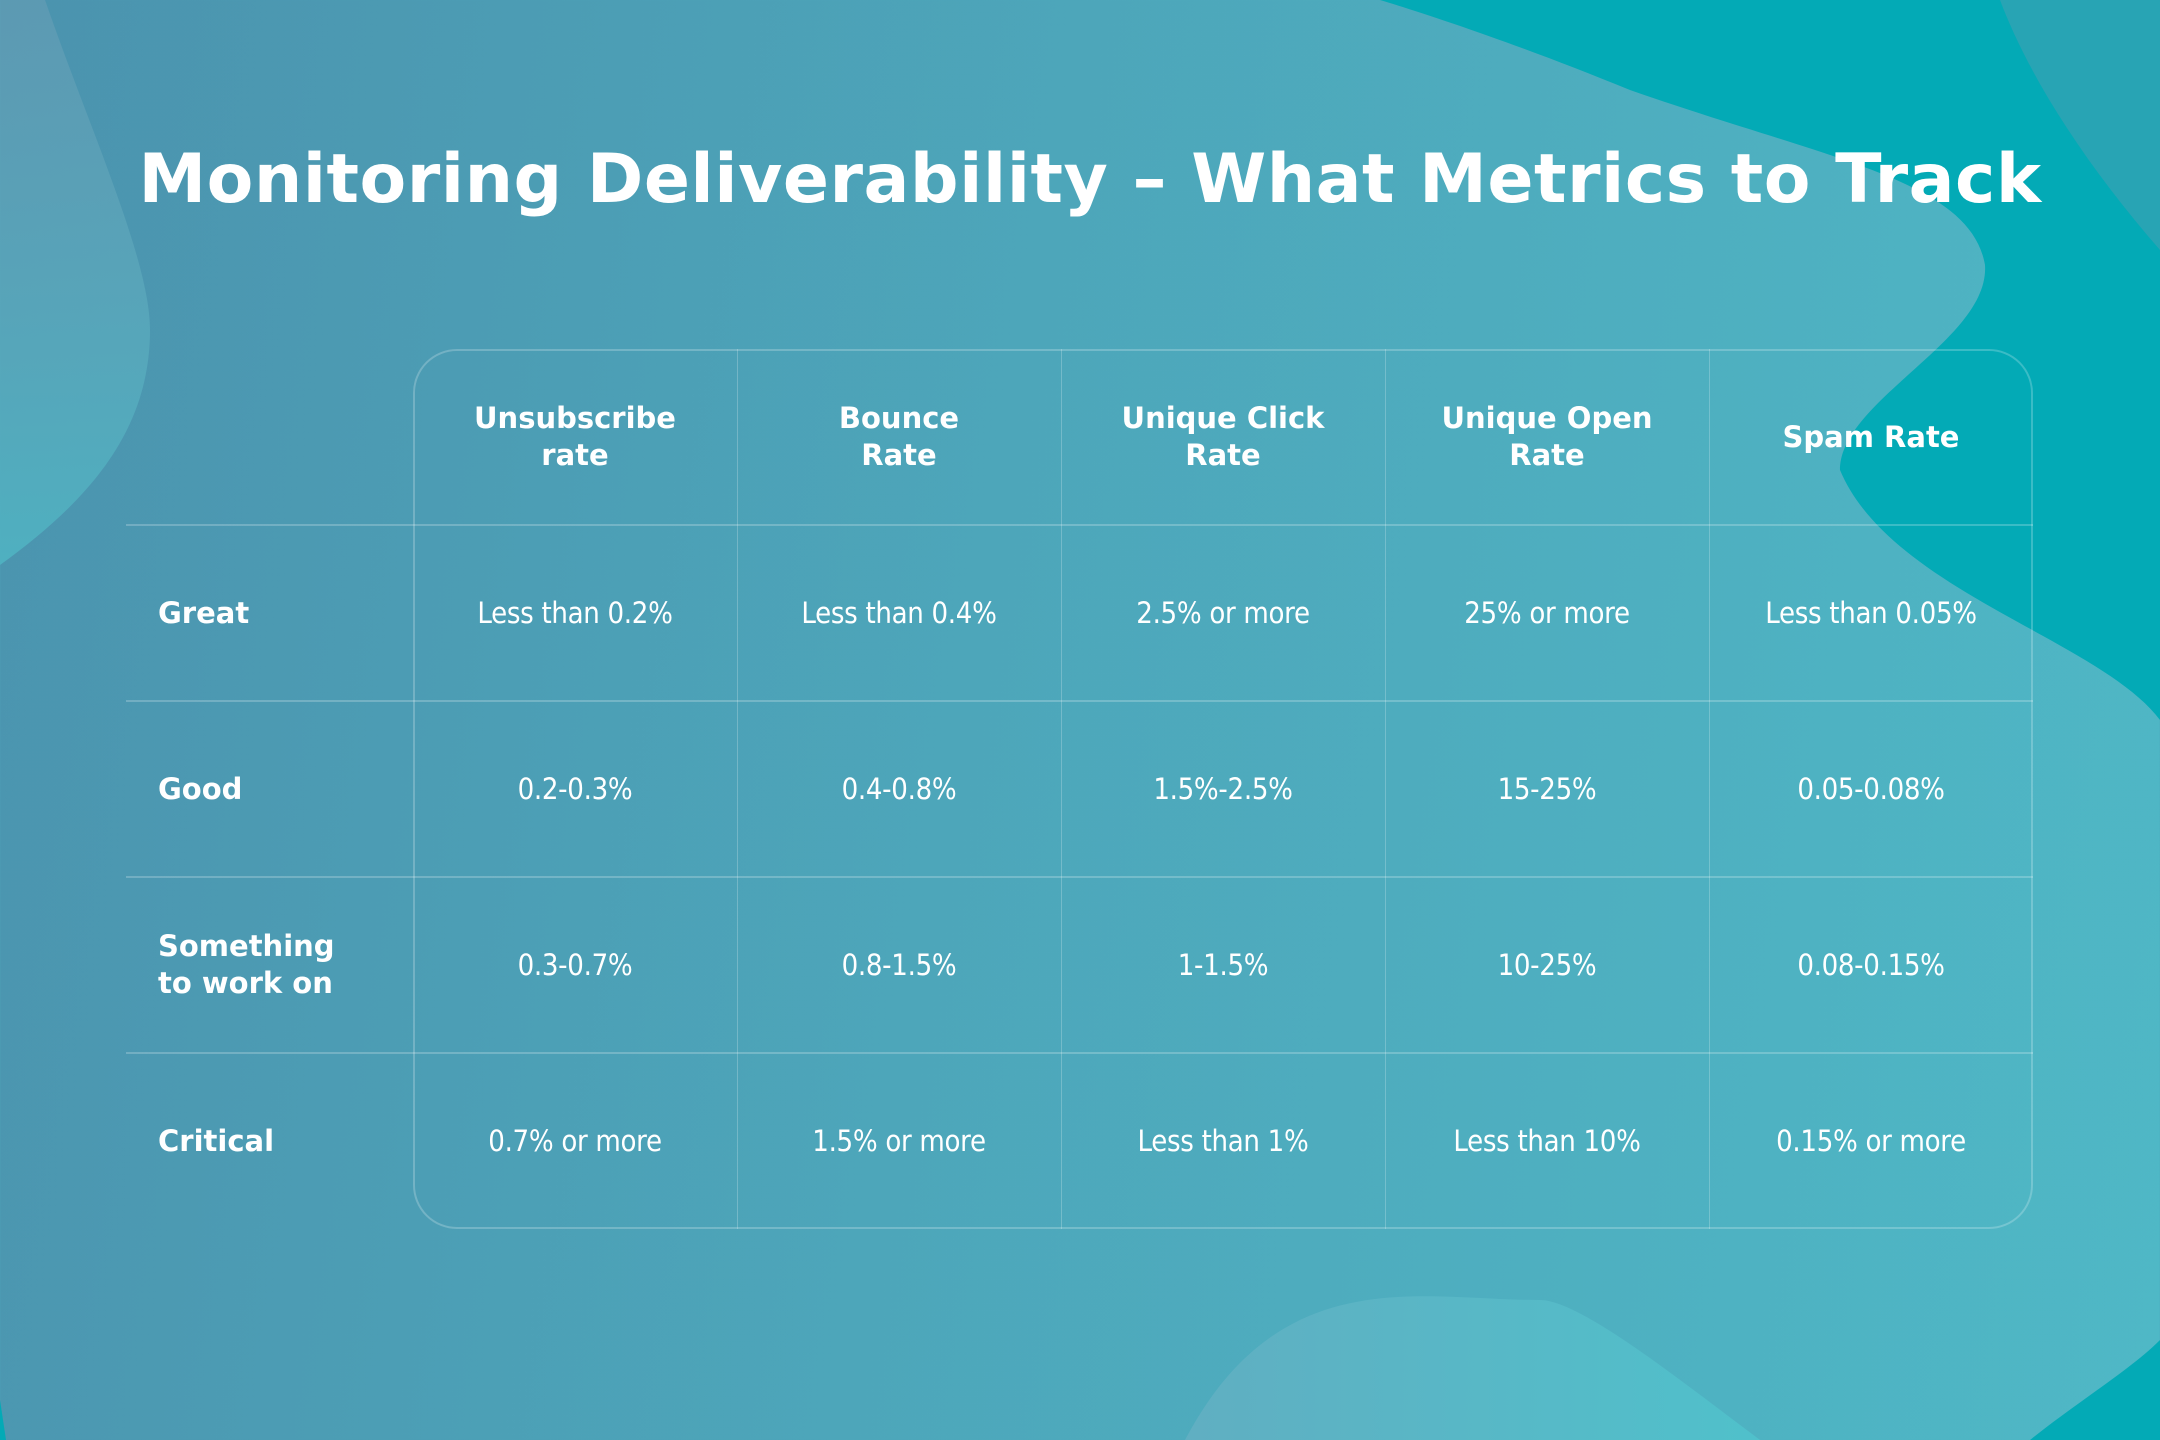  Describe the element at coordinates (1871, 436) in the screenshot. I see `column-header-spam-rate: Spam Rate` at that location.